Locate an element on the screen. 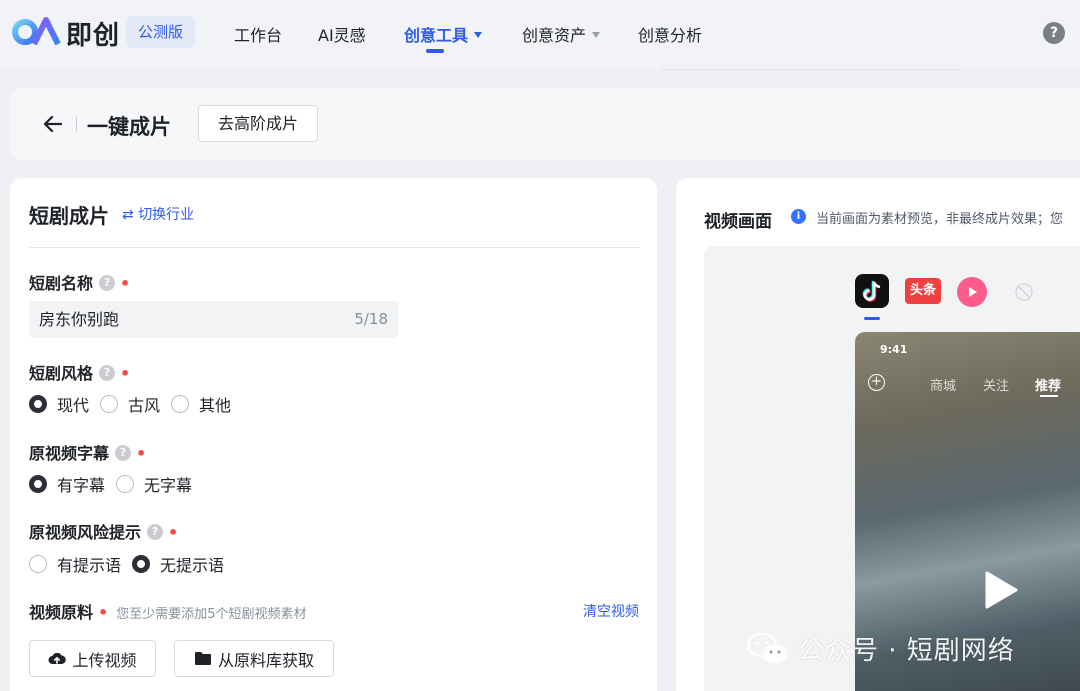 The height and width of the screenshot is (691, 1080). phone-status-time: 9:41 is located at coordinates (894, 349).